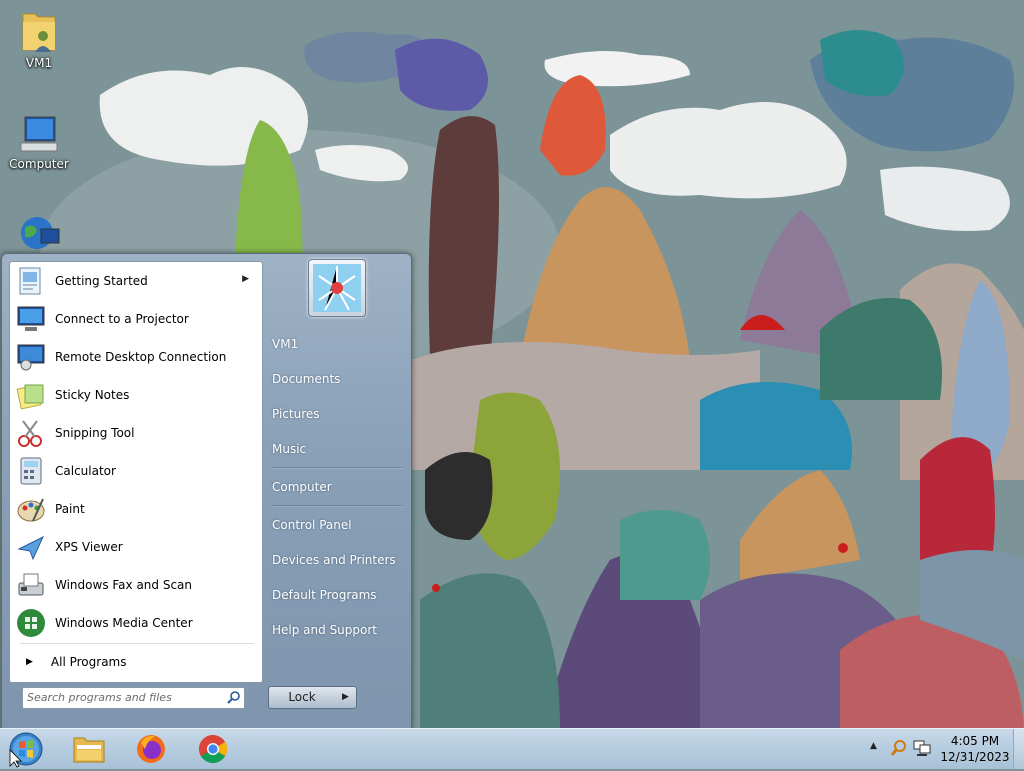 Image resolution: width=1024 pixels, height=771 pixels. Describe the element at coordinates (31, 510) in the screenshot. I see `paint-palette-icon` at that location.